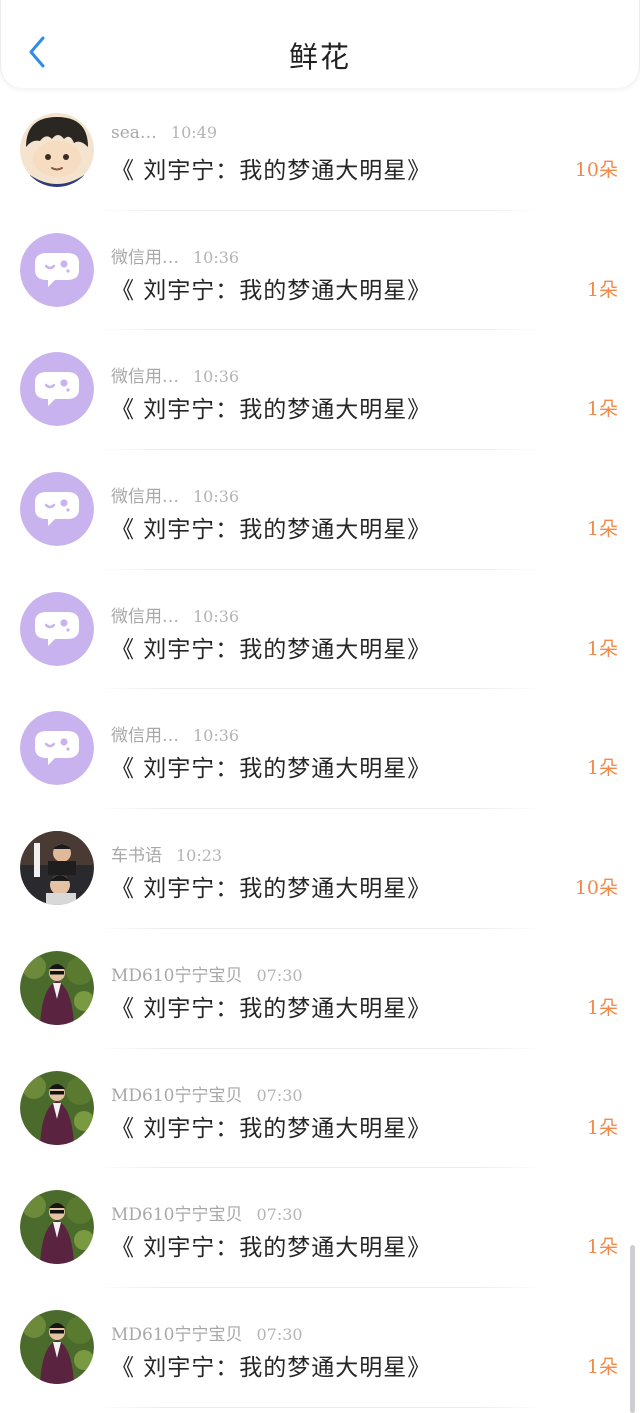 The width and height of the screenshot is (640, 1413). What do you see at coordinates (319, 57) in the screenshot?
I see `page-title: 鲜花` at bounding box center [319, 57].